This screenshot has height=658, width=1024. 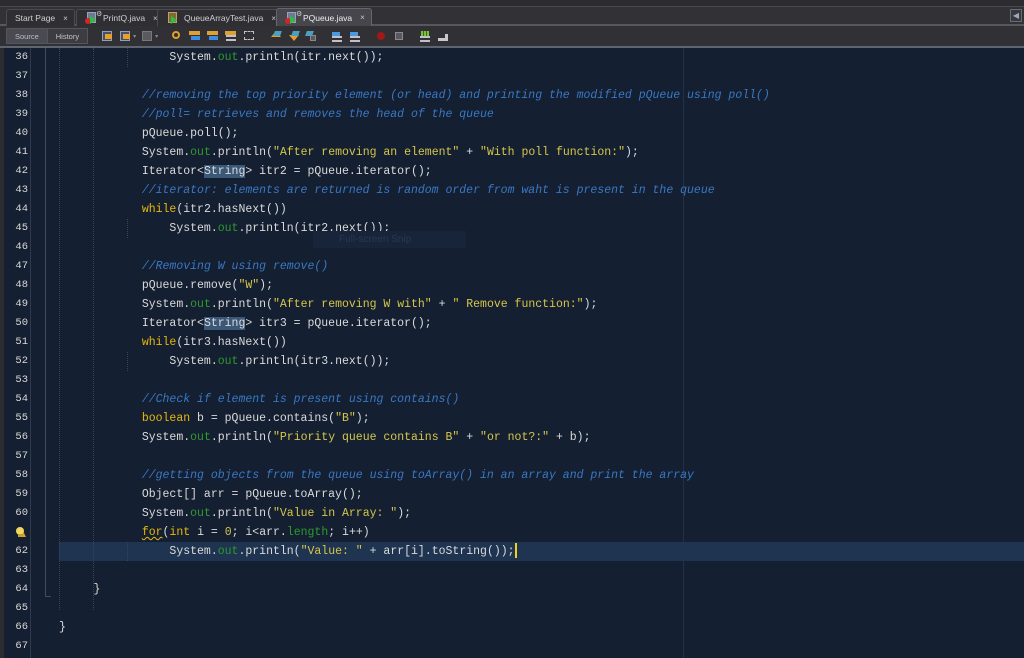 What do you see at coordinates (159, 209) in the screenshot?
I see `token-kw: while` at bounding box center [159, 209].